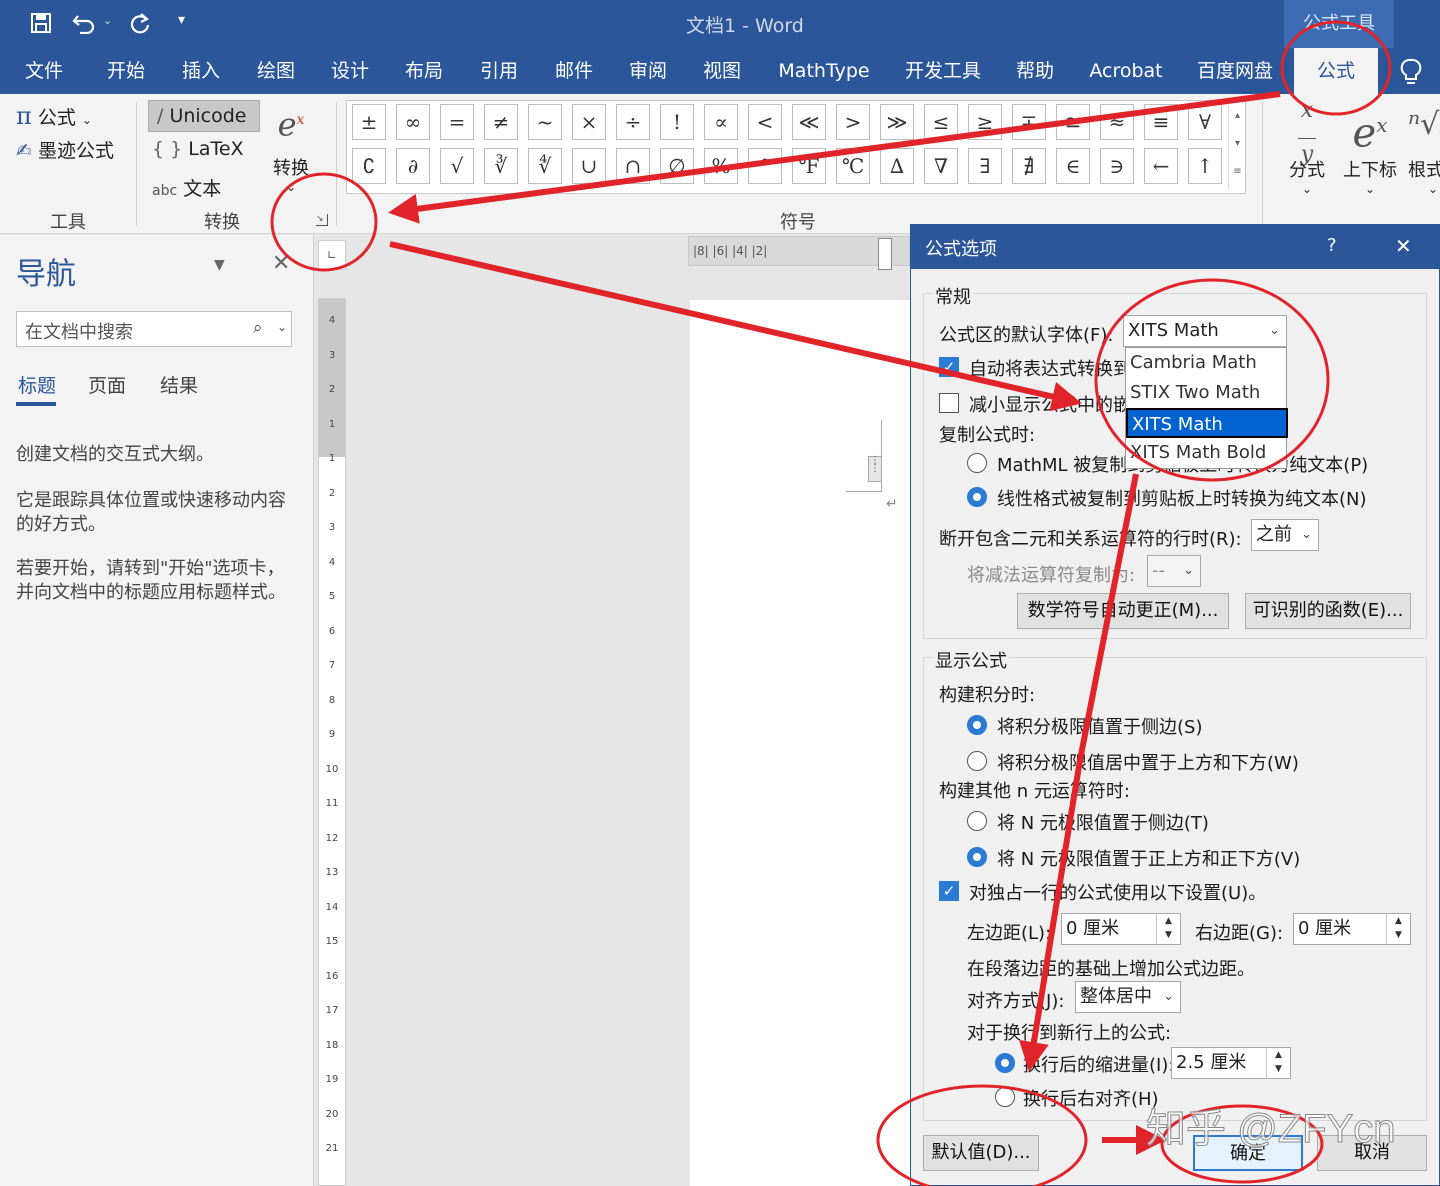 Image resolution: width=1440 pixels, height=1186 pixels. Describe the element at coordinates (457, 166) in the screenshot. I see `symbol-button: √` at that location.